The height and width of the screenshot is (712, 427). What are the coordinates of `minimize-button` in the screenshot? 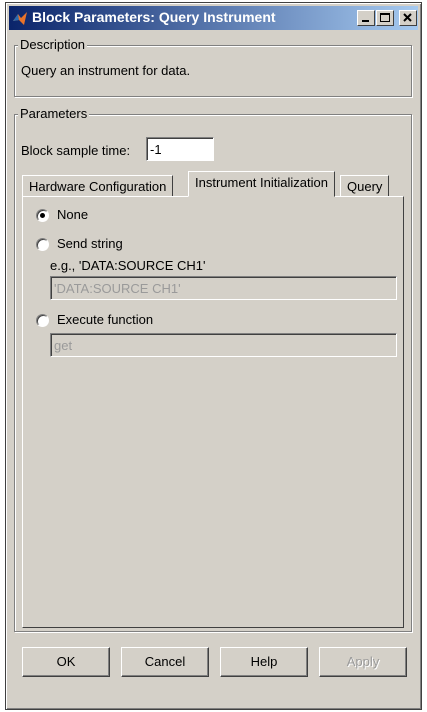 It's located at (366, 18).